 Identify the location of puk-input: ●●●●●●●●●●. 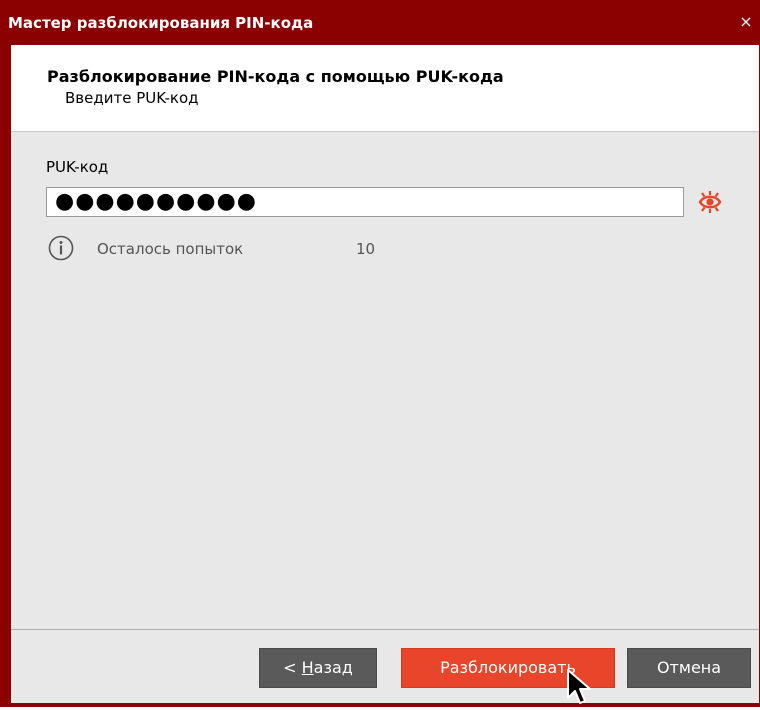
(365, 202).